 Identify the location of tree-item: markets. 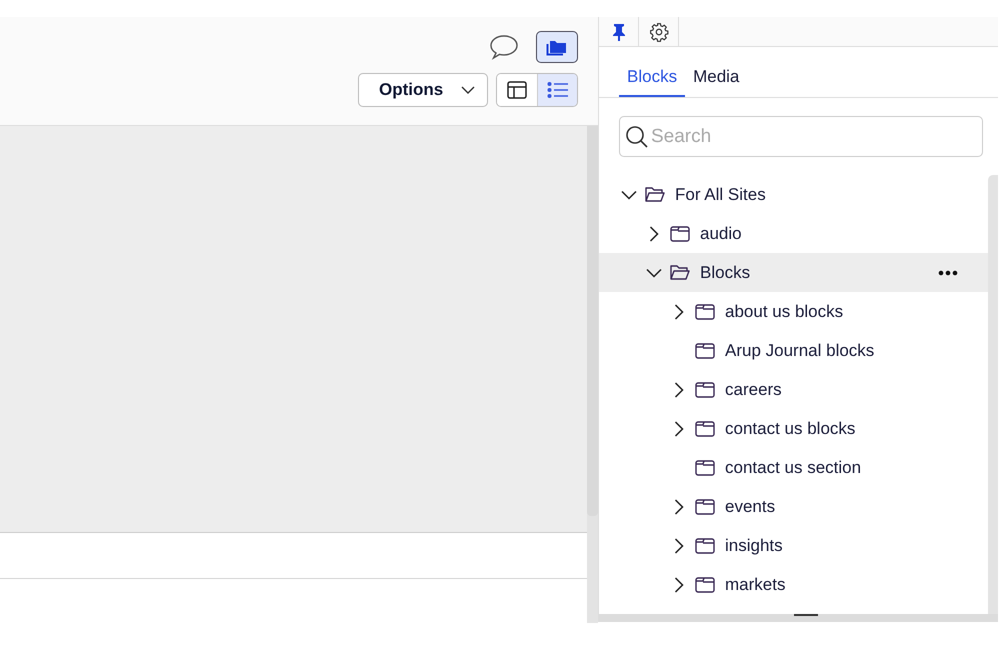
(793, 584).